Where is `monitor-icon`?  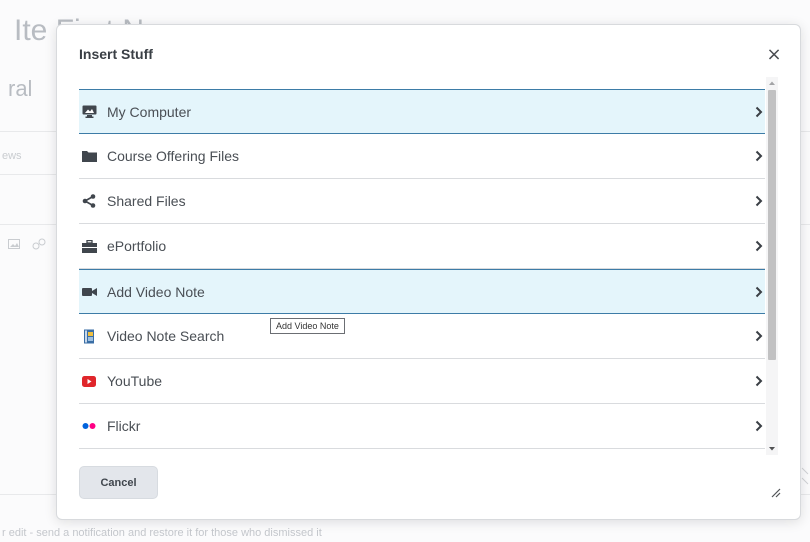 monitor-icon is located at coordinates (89, 112).